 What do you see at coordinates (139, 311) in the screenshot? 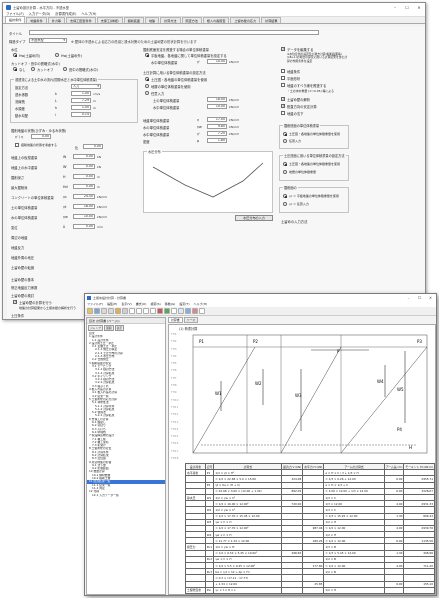
I see `page-prev-icon` at bounding box center [139, 311].